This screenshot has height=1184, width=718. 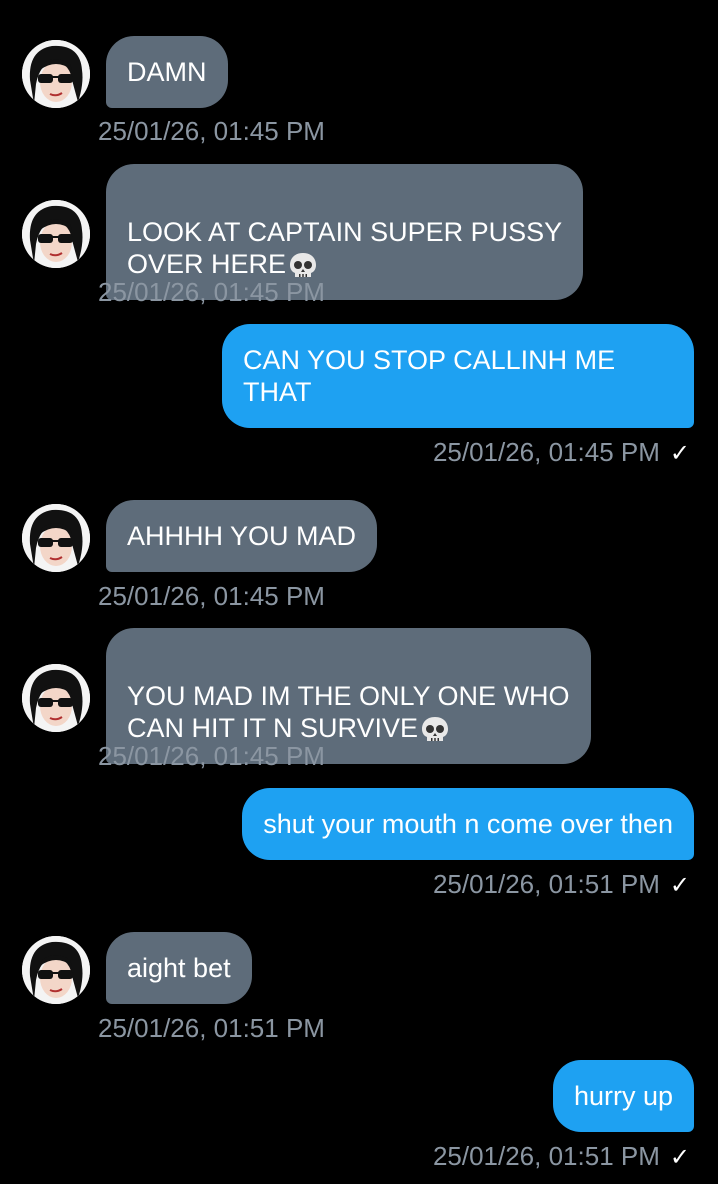 I want to click on timestamp-text: 25/01/26, 01:45 PM, so click(x=546, y=452).